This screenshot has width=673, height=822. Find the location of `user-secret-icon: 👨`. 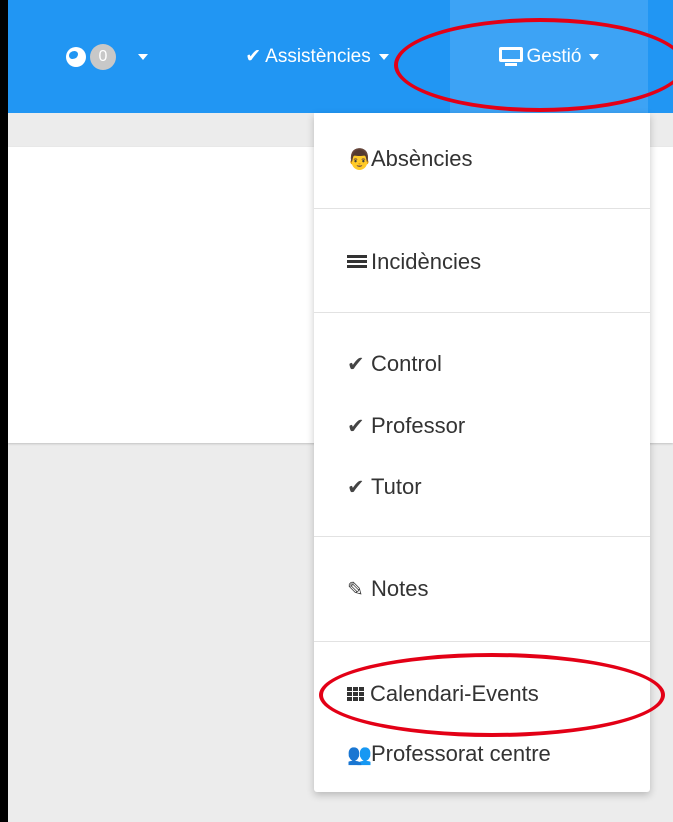

user-secret-icon: 👨 is located at coordinates (359, 159).